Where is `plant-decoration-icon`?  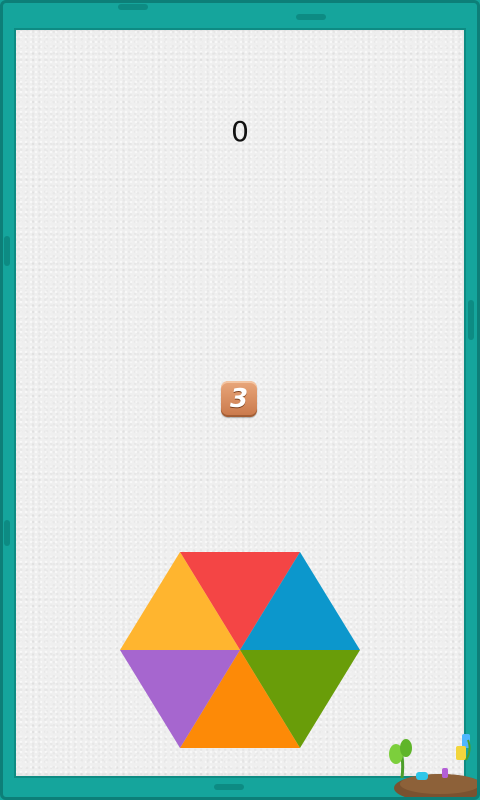 plant-decoration-icon is located at coordinates (434, 767).